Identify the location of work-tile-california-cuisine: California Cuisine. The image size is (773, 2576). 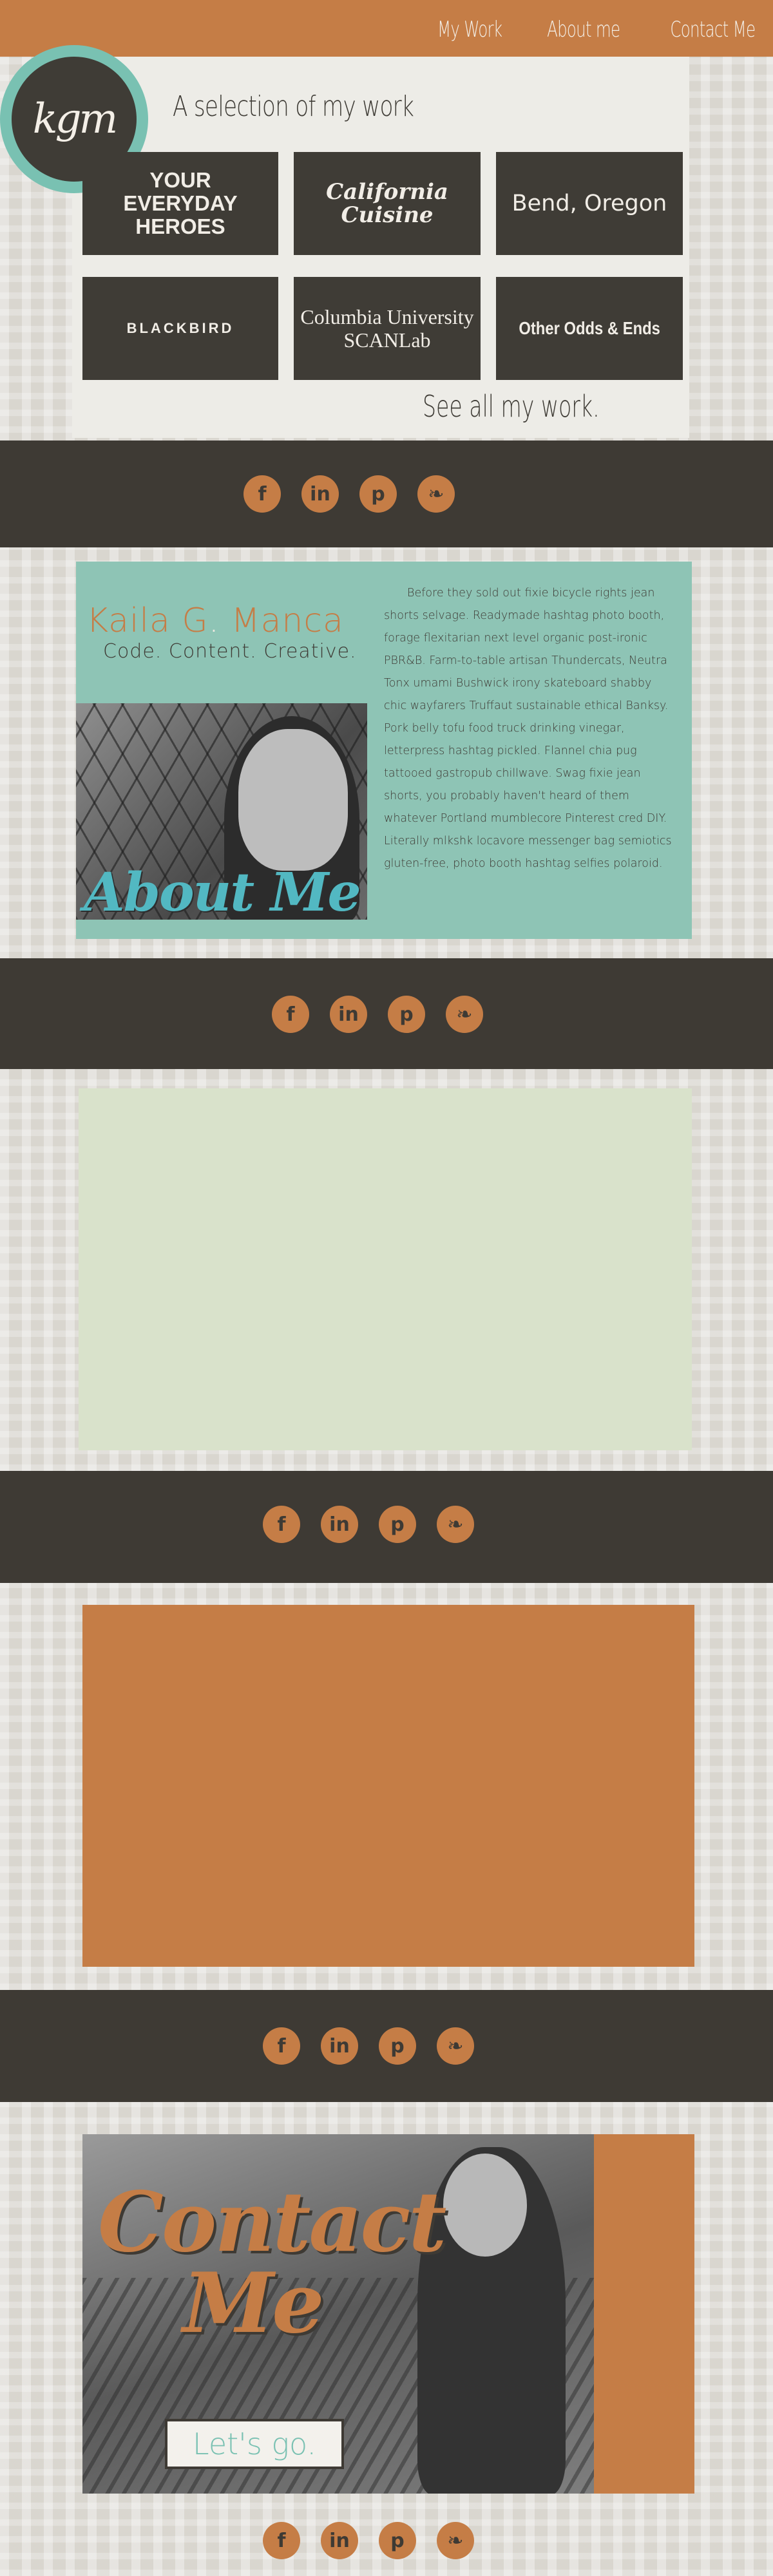
(387, 203).